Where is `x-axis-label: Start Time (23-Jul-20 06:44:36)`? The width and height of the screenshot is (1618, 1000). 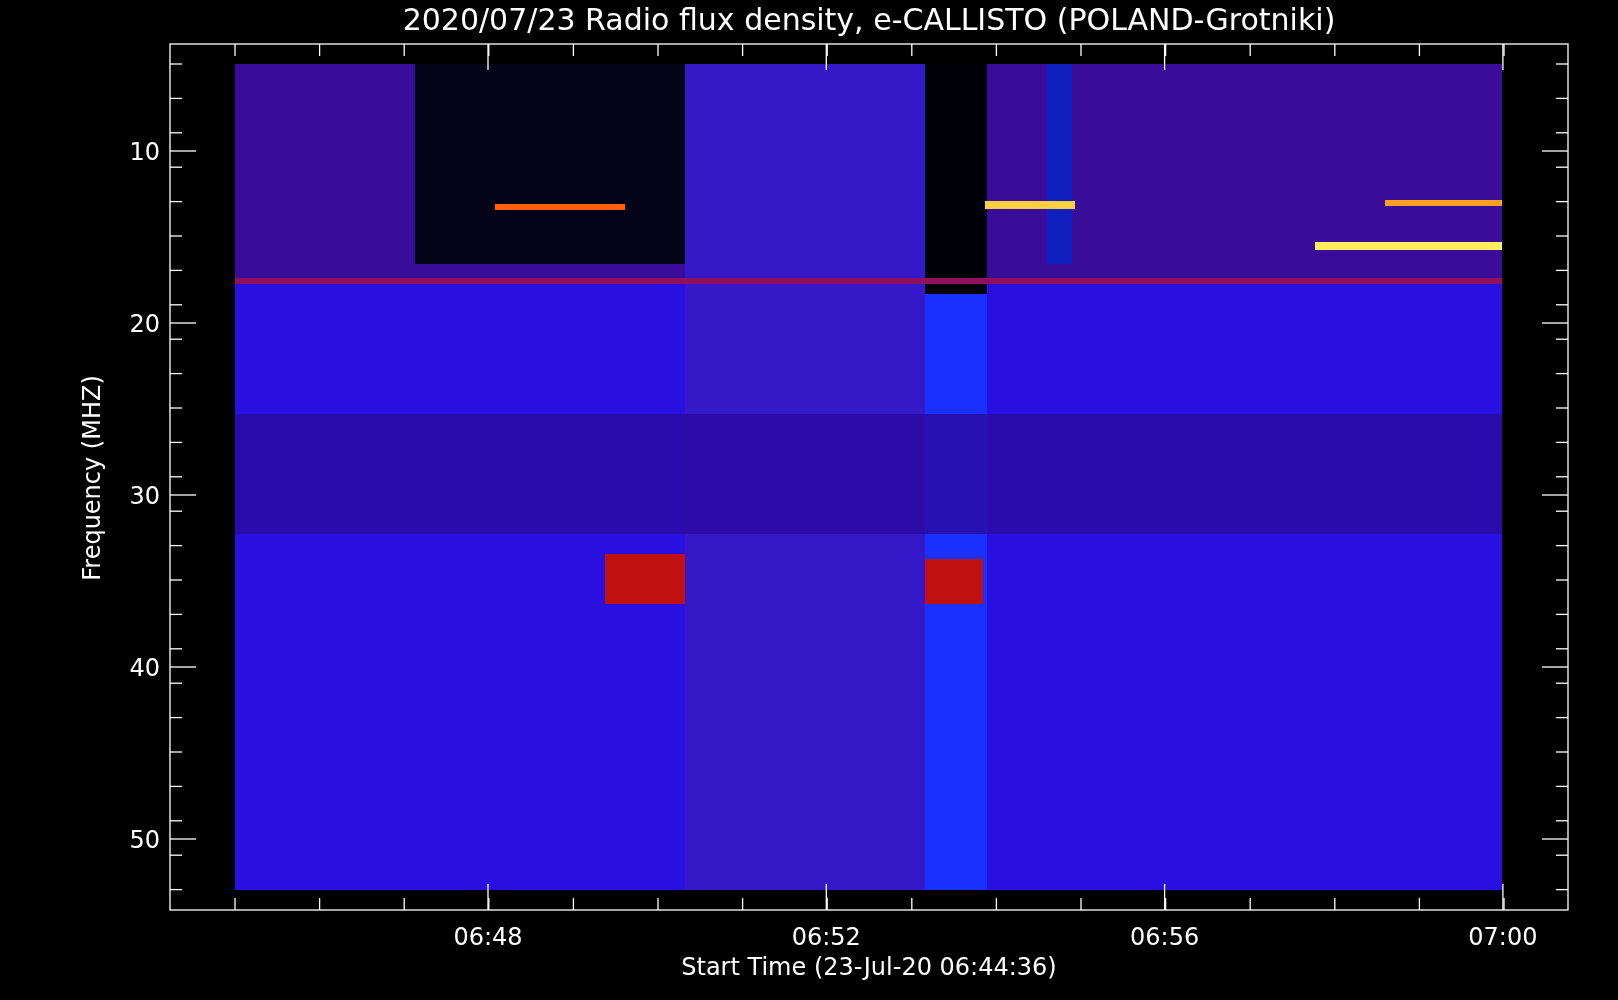
x-axis-label: Start Time (23-Jul-20 06:44:36) is located at coordinates (869, 967).